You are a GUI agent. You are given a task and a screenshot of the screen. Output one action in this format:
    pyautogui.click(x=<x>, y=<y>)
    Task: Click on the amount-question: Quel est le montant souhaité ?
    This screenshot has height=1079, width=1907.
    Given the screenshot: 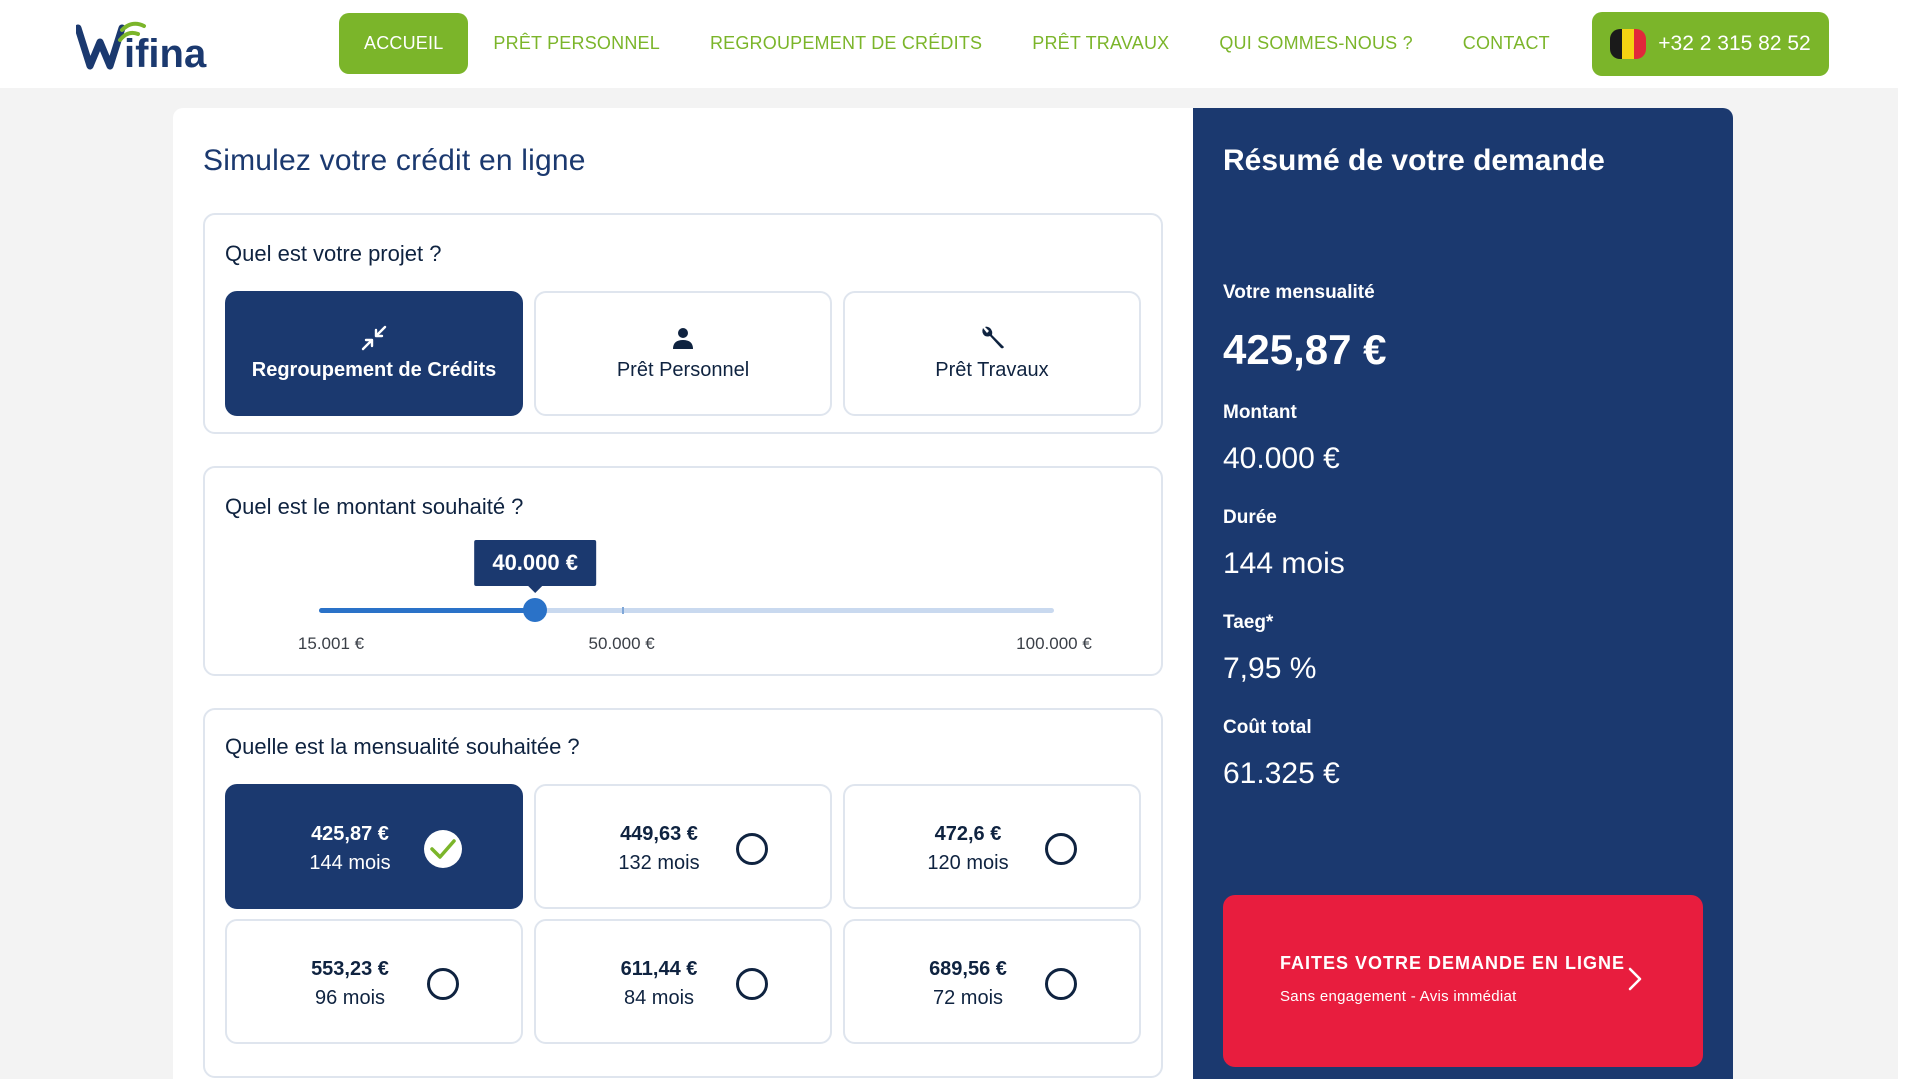 What is the action you would take?
    pyautogui.click(x=374, y=507)
    